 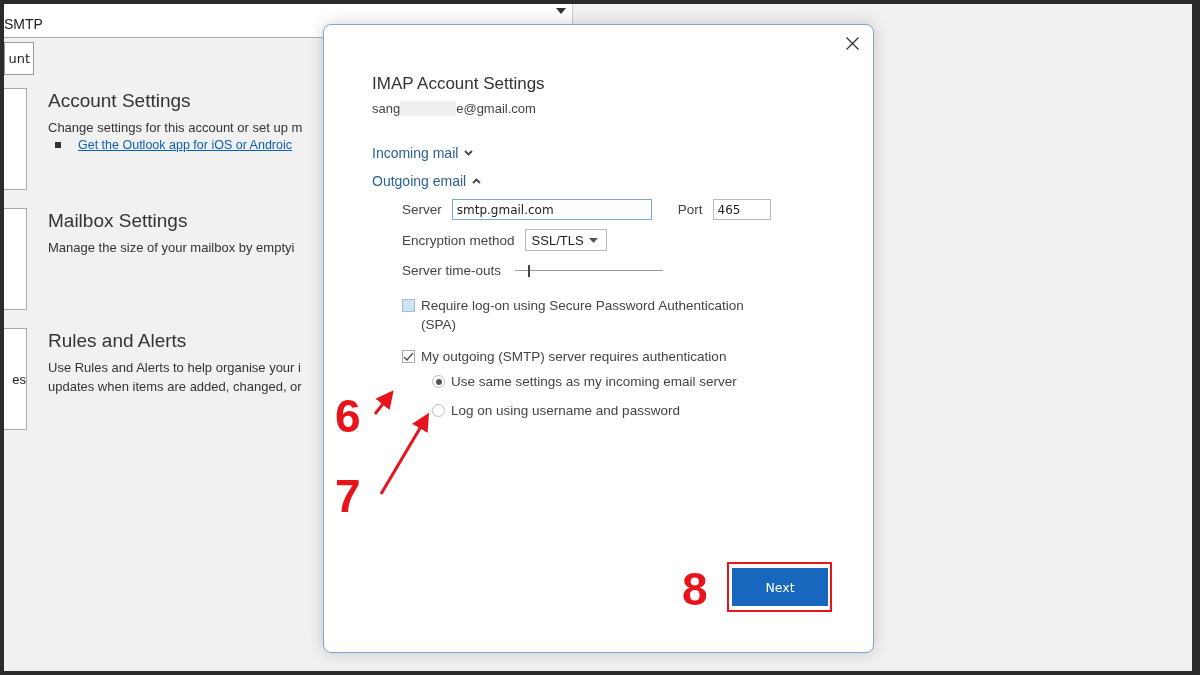 I want to click on step-number: 8, so click(x=695, y=589).